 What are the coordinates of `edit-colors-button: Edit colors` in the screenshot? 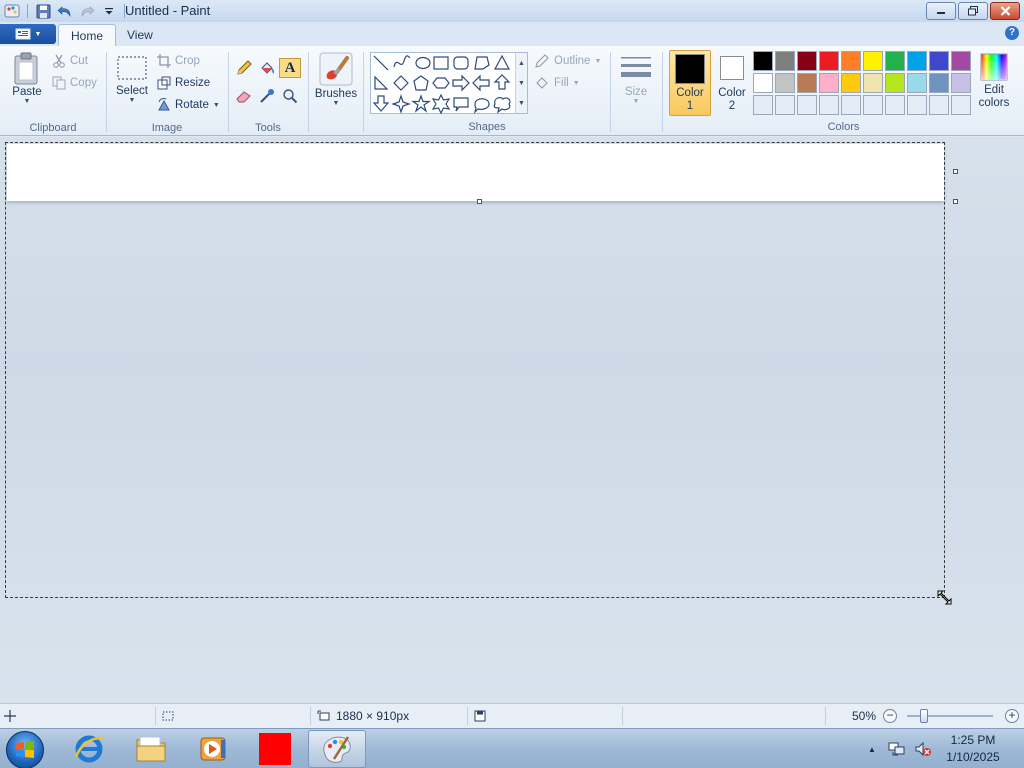 It's located at (994, 81).